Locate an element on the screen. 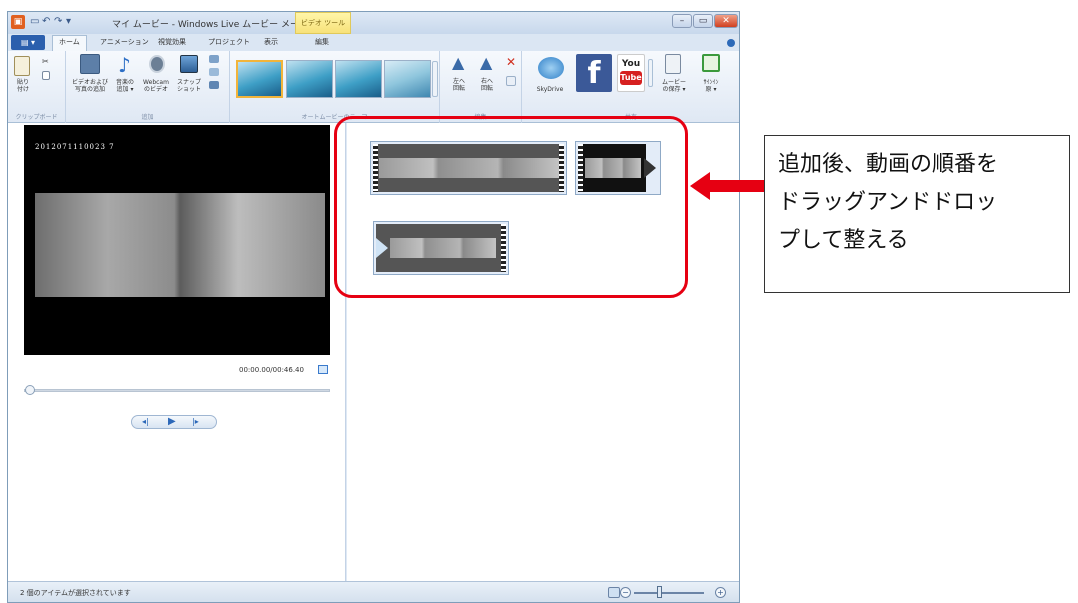  callout-text: 追加後、動画の順番を ドラッグアンドドロッ プして整える is located at coordinates (888, 202).